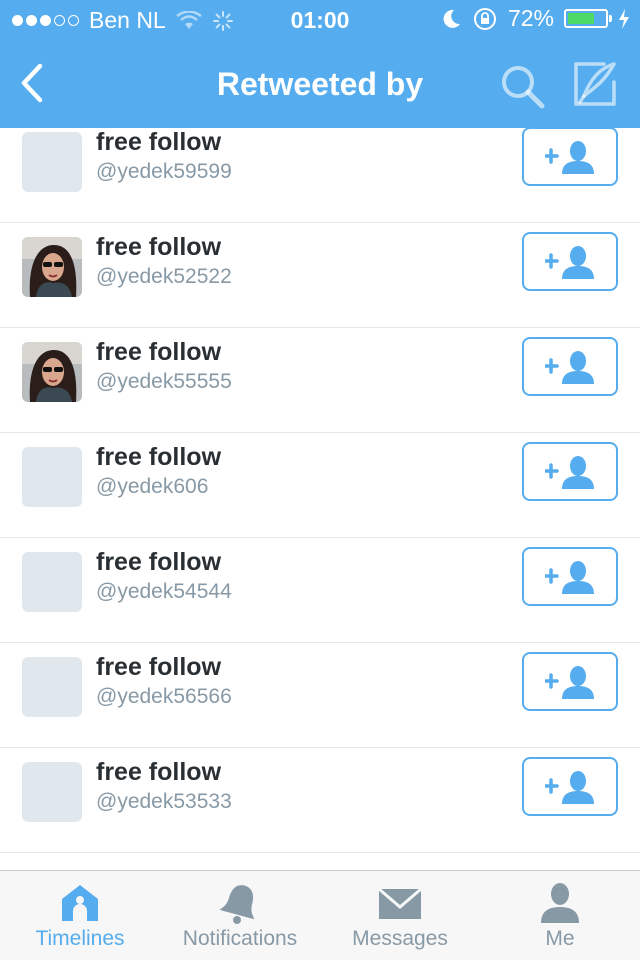 This screenshot has width=640, height=961. Describe the element at coordinates (400, 938) in the screenshot. I see `tab-label: Messages` at that location.